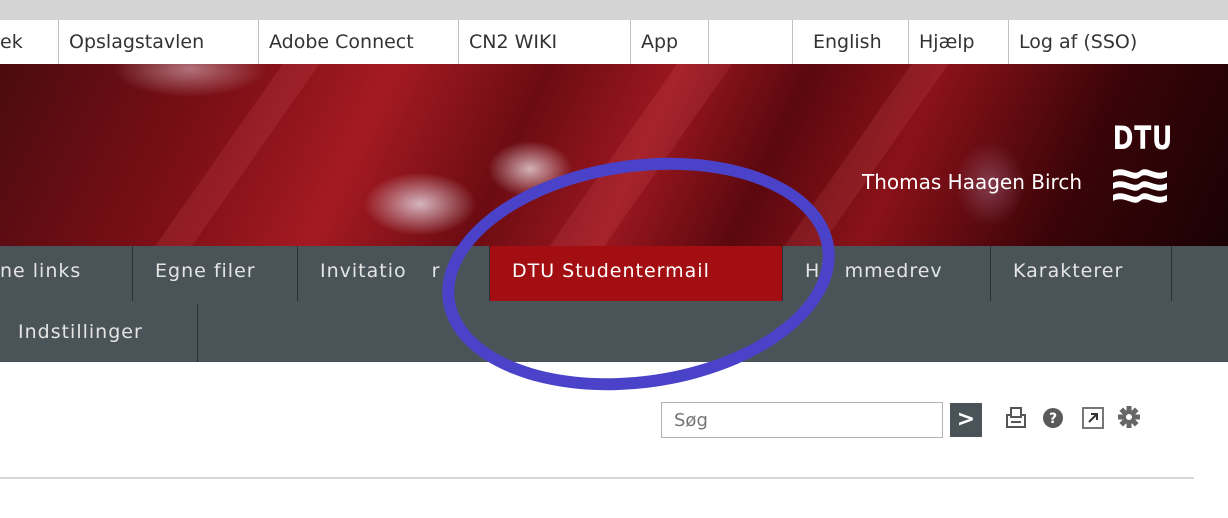  I want to click on content-divider, so click(597, 478).